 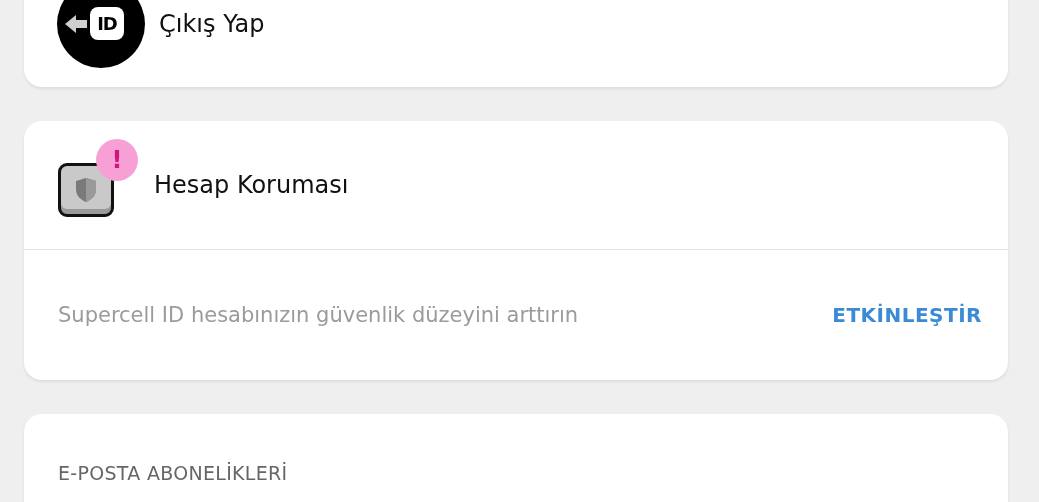 What do you see at coordinates (173, 473) in the screenshot?
I see `section-heading: E-POSTA ABONELİKLERİ` at bounding box center [173, 473].